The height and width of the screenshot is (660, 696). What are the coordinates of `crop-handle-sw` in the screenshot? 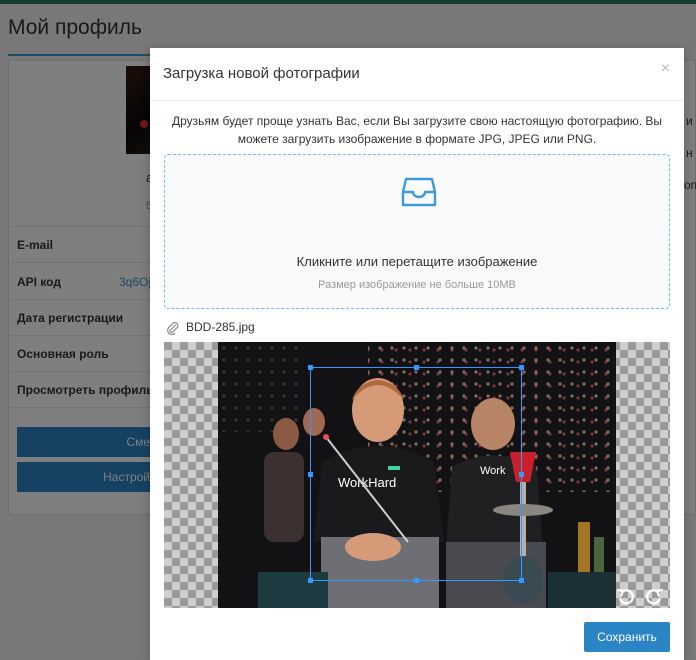 It's located at (310, 580).